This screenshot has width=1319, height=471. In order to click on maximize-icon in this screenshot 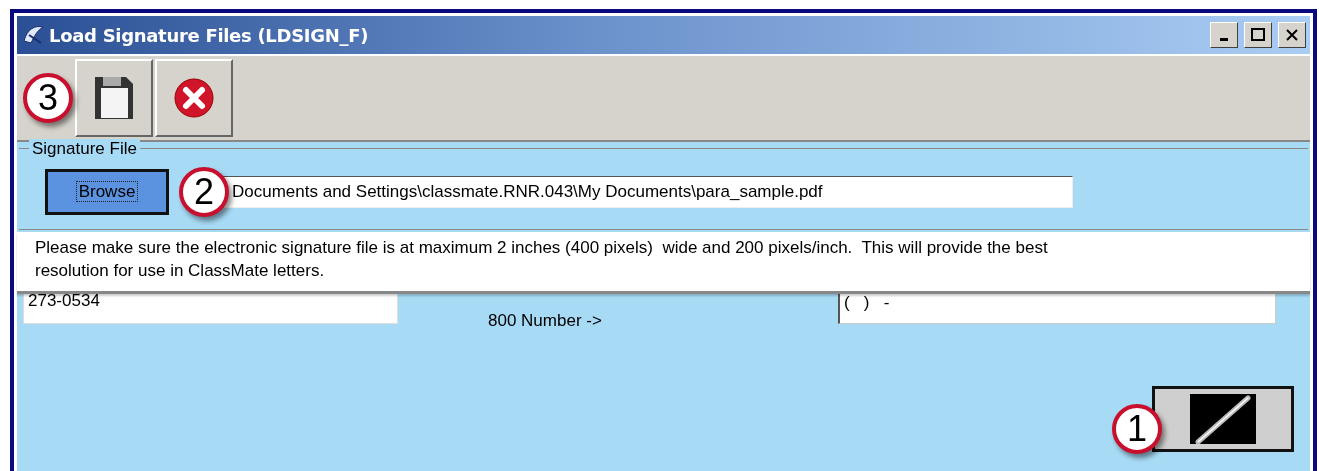, I will do `click(1258, 35)`.